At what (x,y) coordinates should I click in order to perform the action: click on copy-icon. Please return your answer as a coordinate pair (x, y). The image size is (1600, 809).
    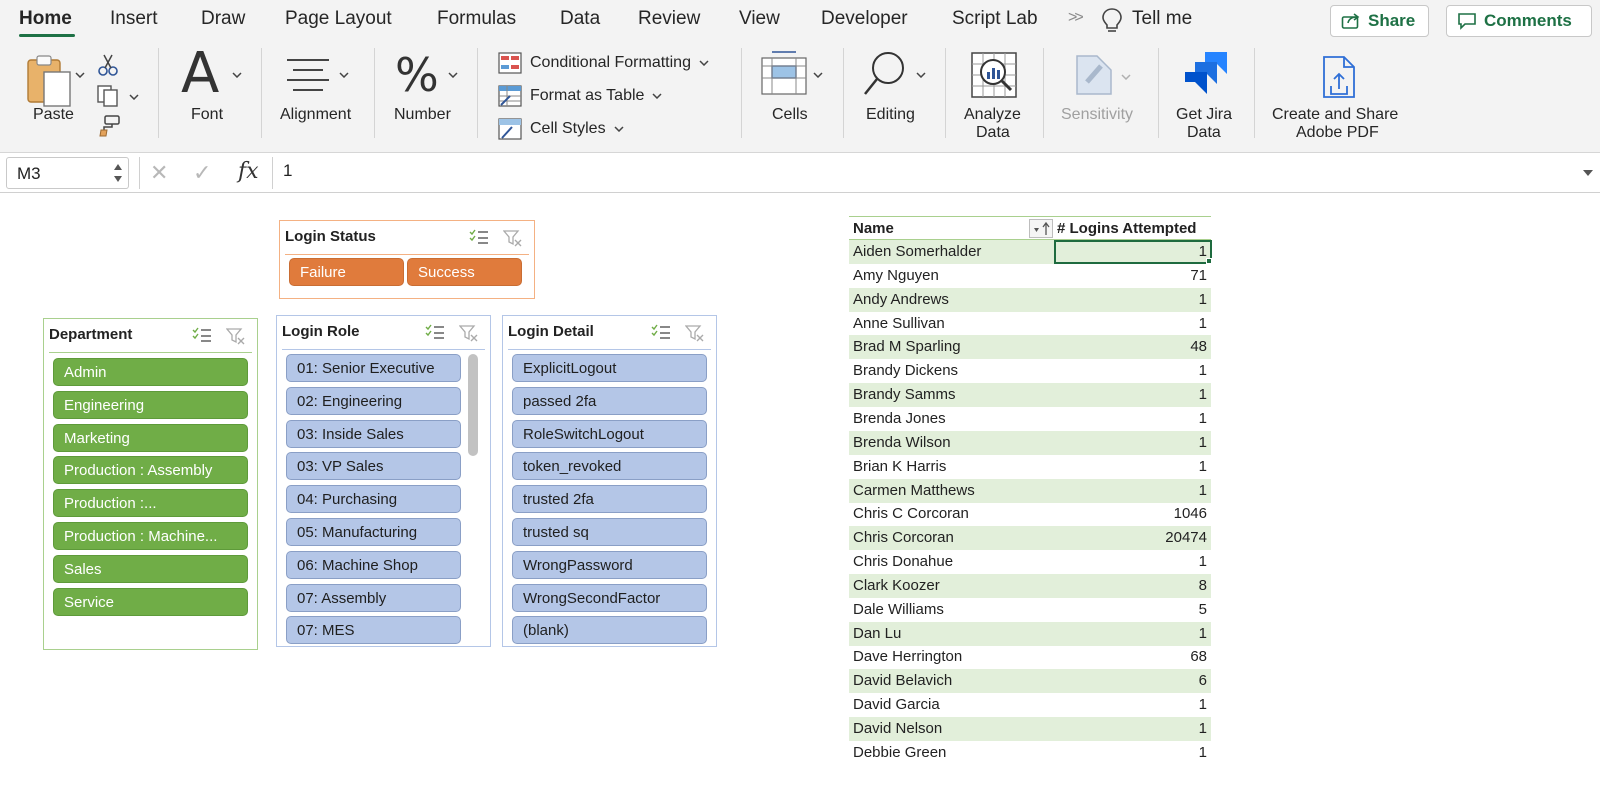
    Looking at the image, I should click on (109, 96).